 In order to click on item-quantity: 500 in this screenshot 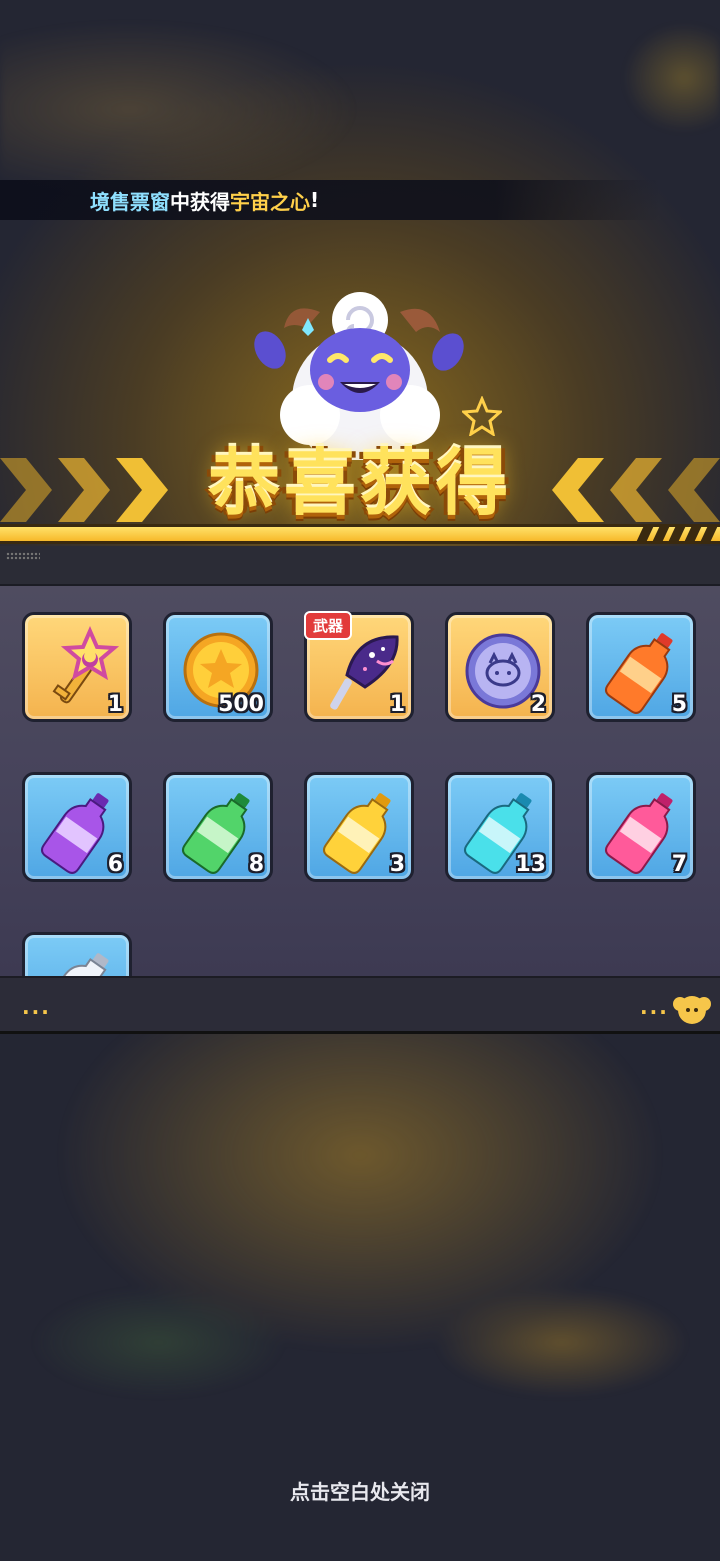, I will do `click(241, 704)`.